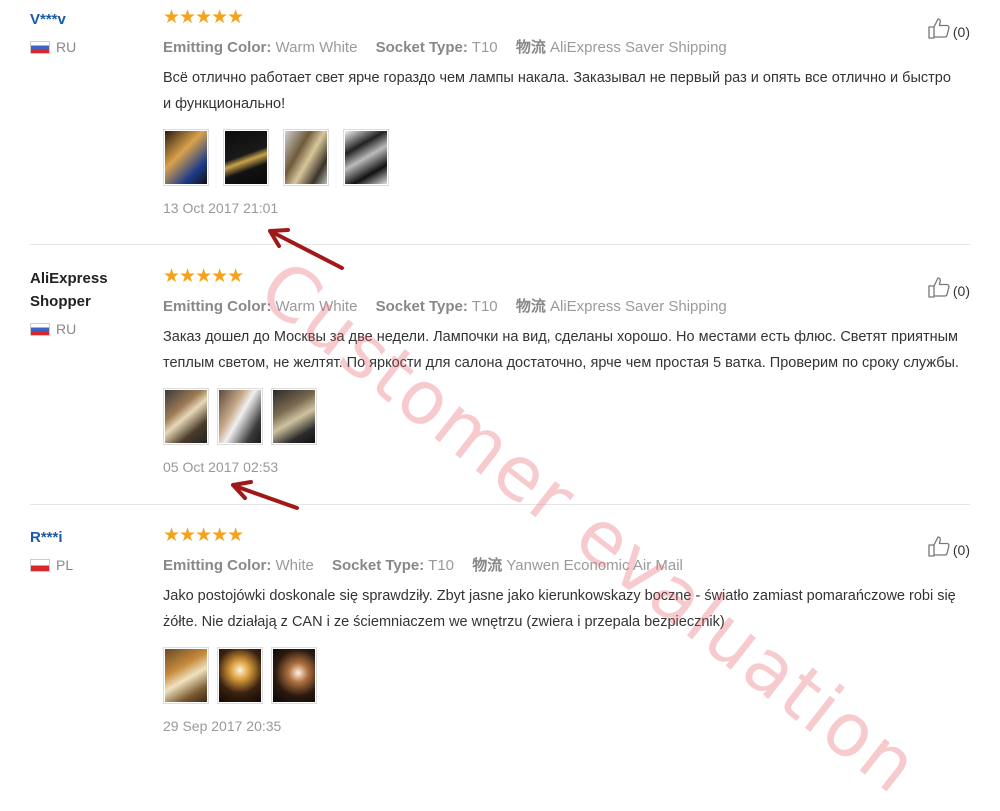 Image resolution: width=1000 pixels, height=811 pixels. What do you see at coordinates (90, 549) in the screenshot?
I see `reviewer-info: R***i PL` at bounding box center [90, 549].